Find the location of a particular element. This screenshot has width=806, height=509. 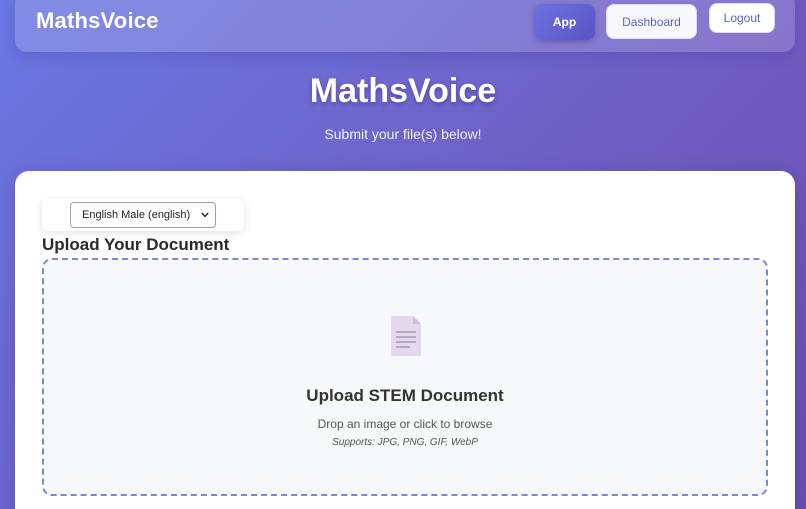

voice-select-container: English Male (english) is located at coordinates (143, 215).